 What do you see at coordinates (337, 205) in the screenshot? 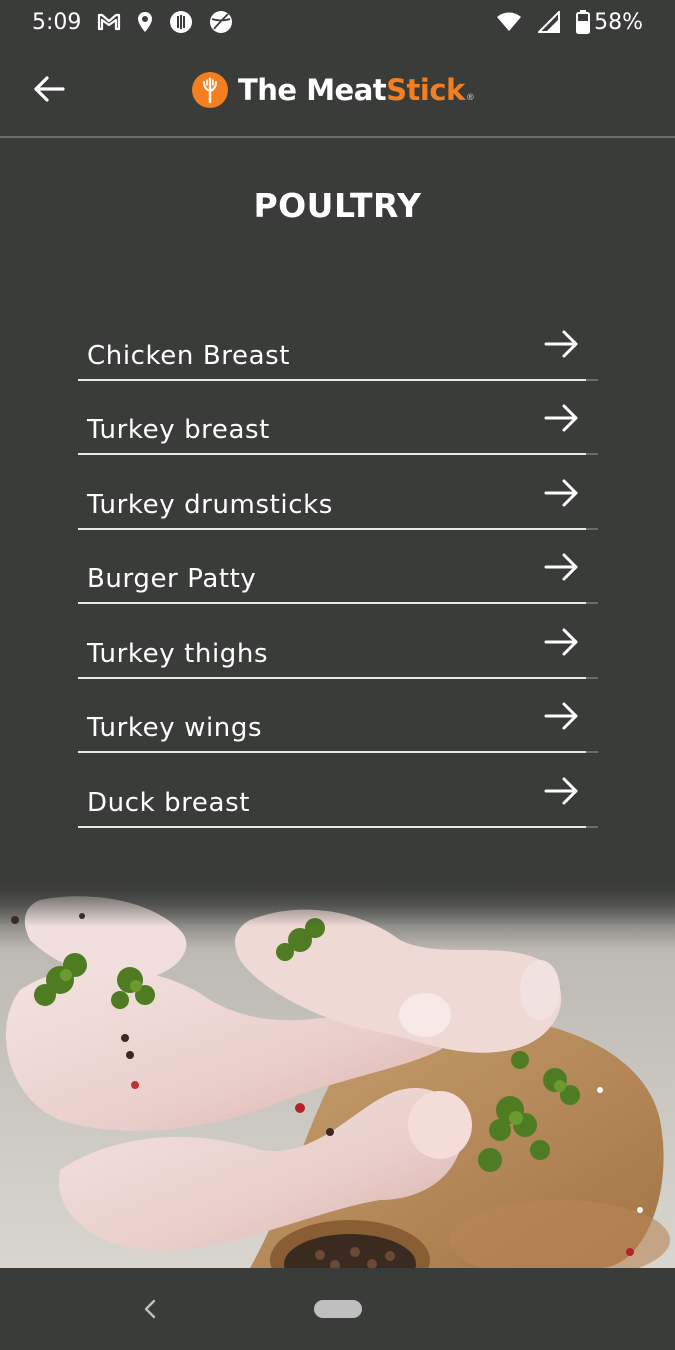
I see `page-title: POULTRY` at bounding box center [337, 205].